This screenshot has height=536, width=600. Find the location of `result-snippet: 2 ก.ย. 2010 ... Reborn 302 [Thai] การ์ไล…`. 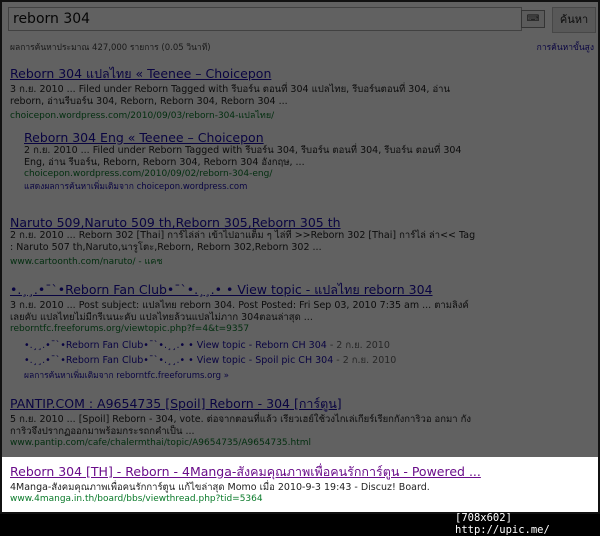

result-snippet: 2 ก.ย. 2010 ... Reborn 302 [Thai] การ์ไล… is located at coordinates (243, 241).